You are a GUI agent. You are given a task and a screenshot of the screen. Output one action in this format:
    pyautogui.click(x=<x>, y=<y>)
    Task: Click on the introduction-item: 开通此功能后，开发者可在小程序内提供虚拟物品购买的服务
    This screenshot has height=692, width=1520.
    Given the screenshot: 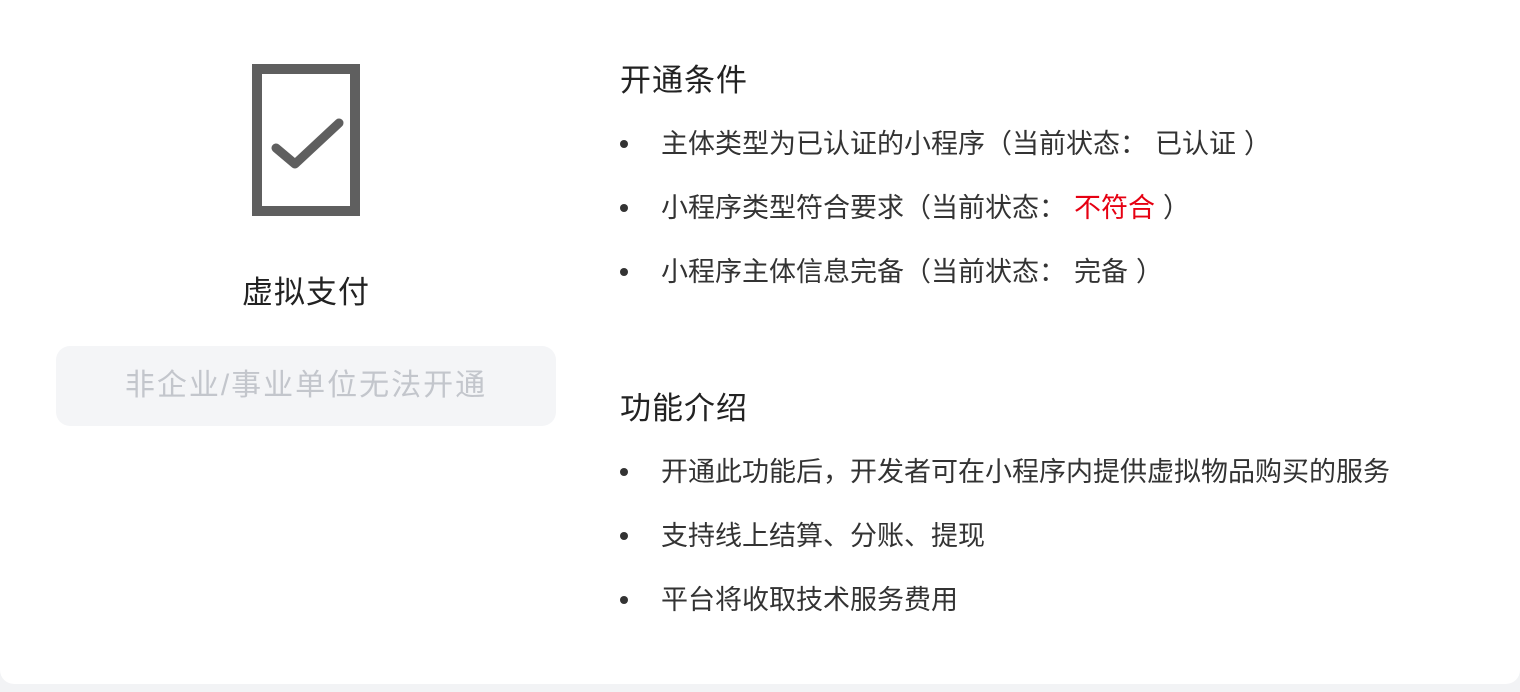 What is the action you would take?
    pyautogui.click(x=1005, y=472)
    